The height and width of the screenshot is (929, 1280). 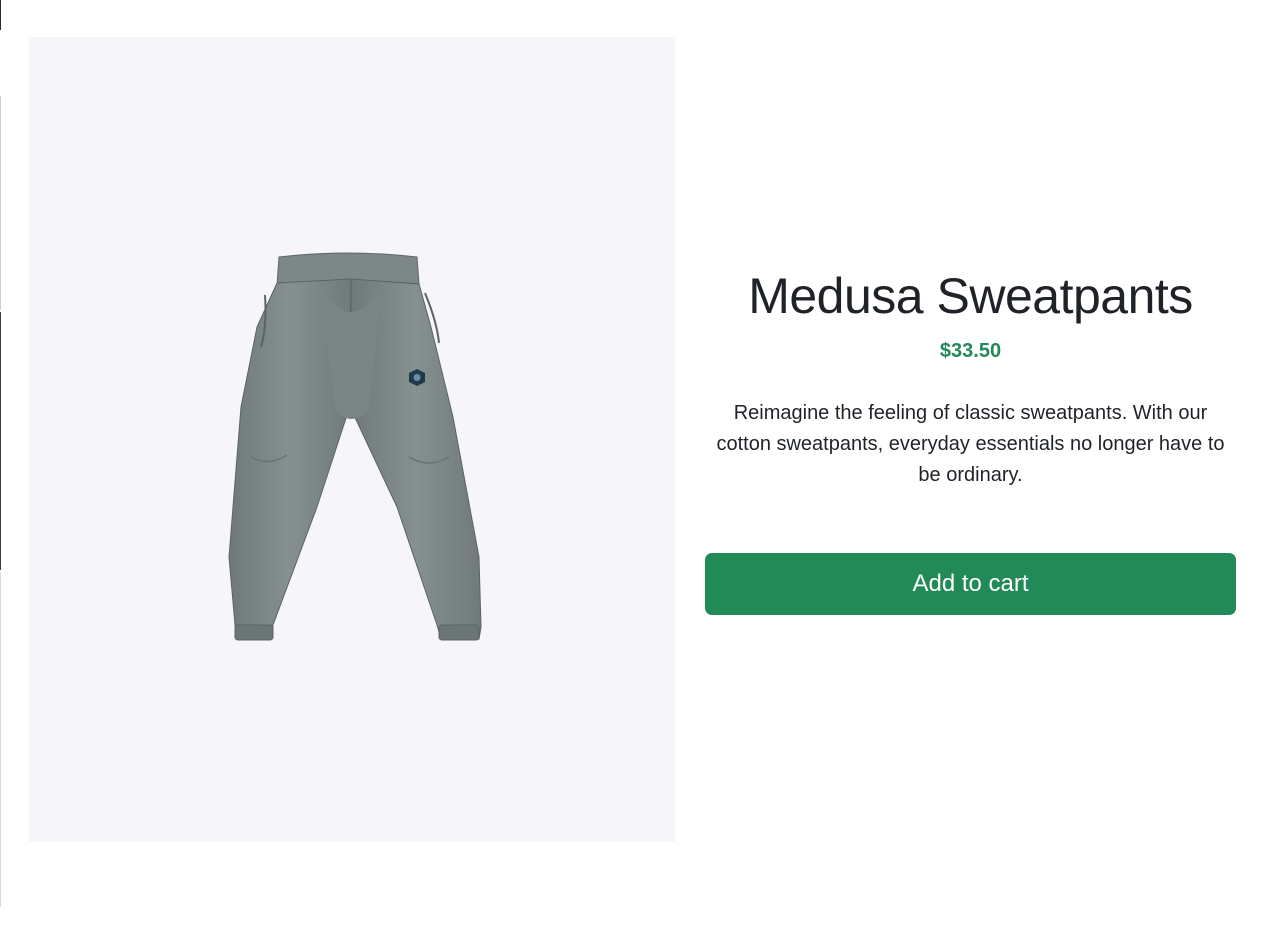 I want to click on add-to-cart-button: Add to cart, so click(x=970, y=584).